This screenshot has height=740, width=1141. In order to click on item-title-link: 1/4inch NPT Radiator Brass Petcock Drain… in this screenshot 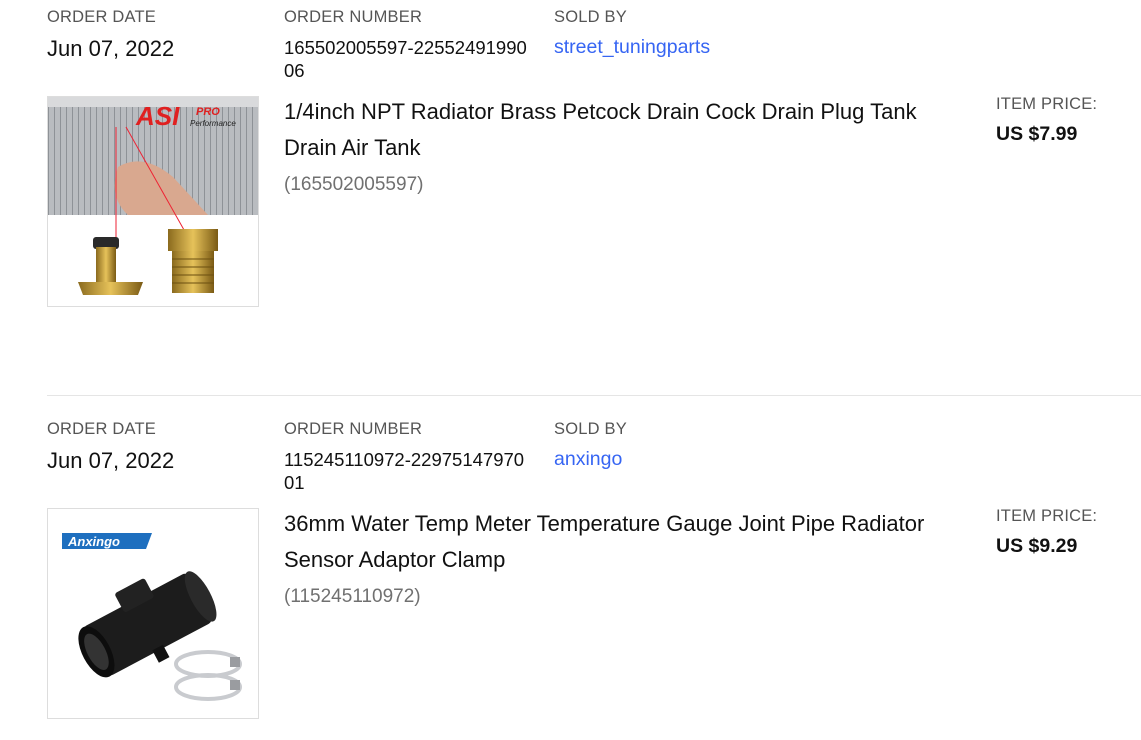, I will do `click(614, 130)`.